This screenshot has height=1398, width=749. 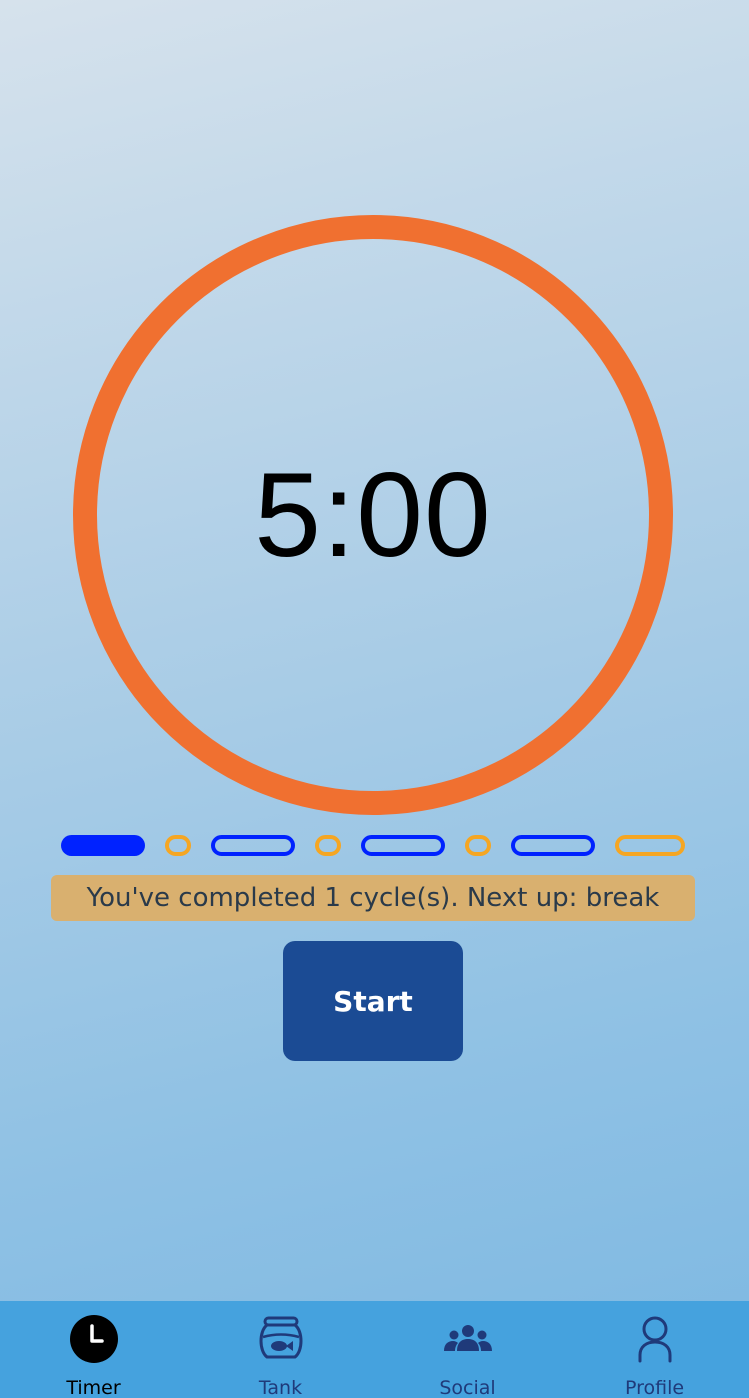 What do you see at coordinates (373, 1001) in the screenshot?
I see `start-button: Start` at bounding box center [373, 1001].